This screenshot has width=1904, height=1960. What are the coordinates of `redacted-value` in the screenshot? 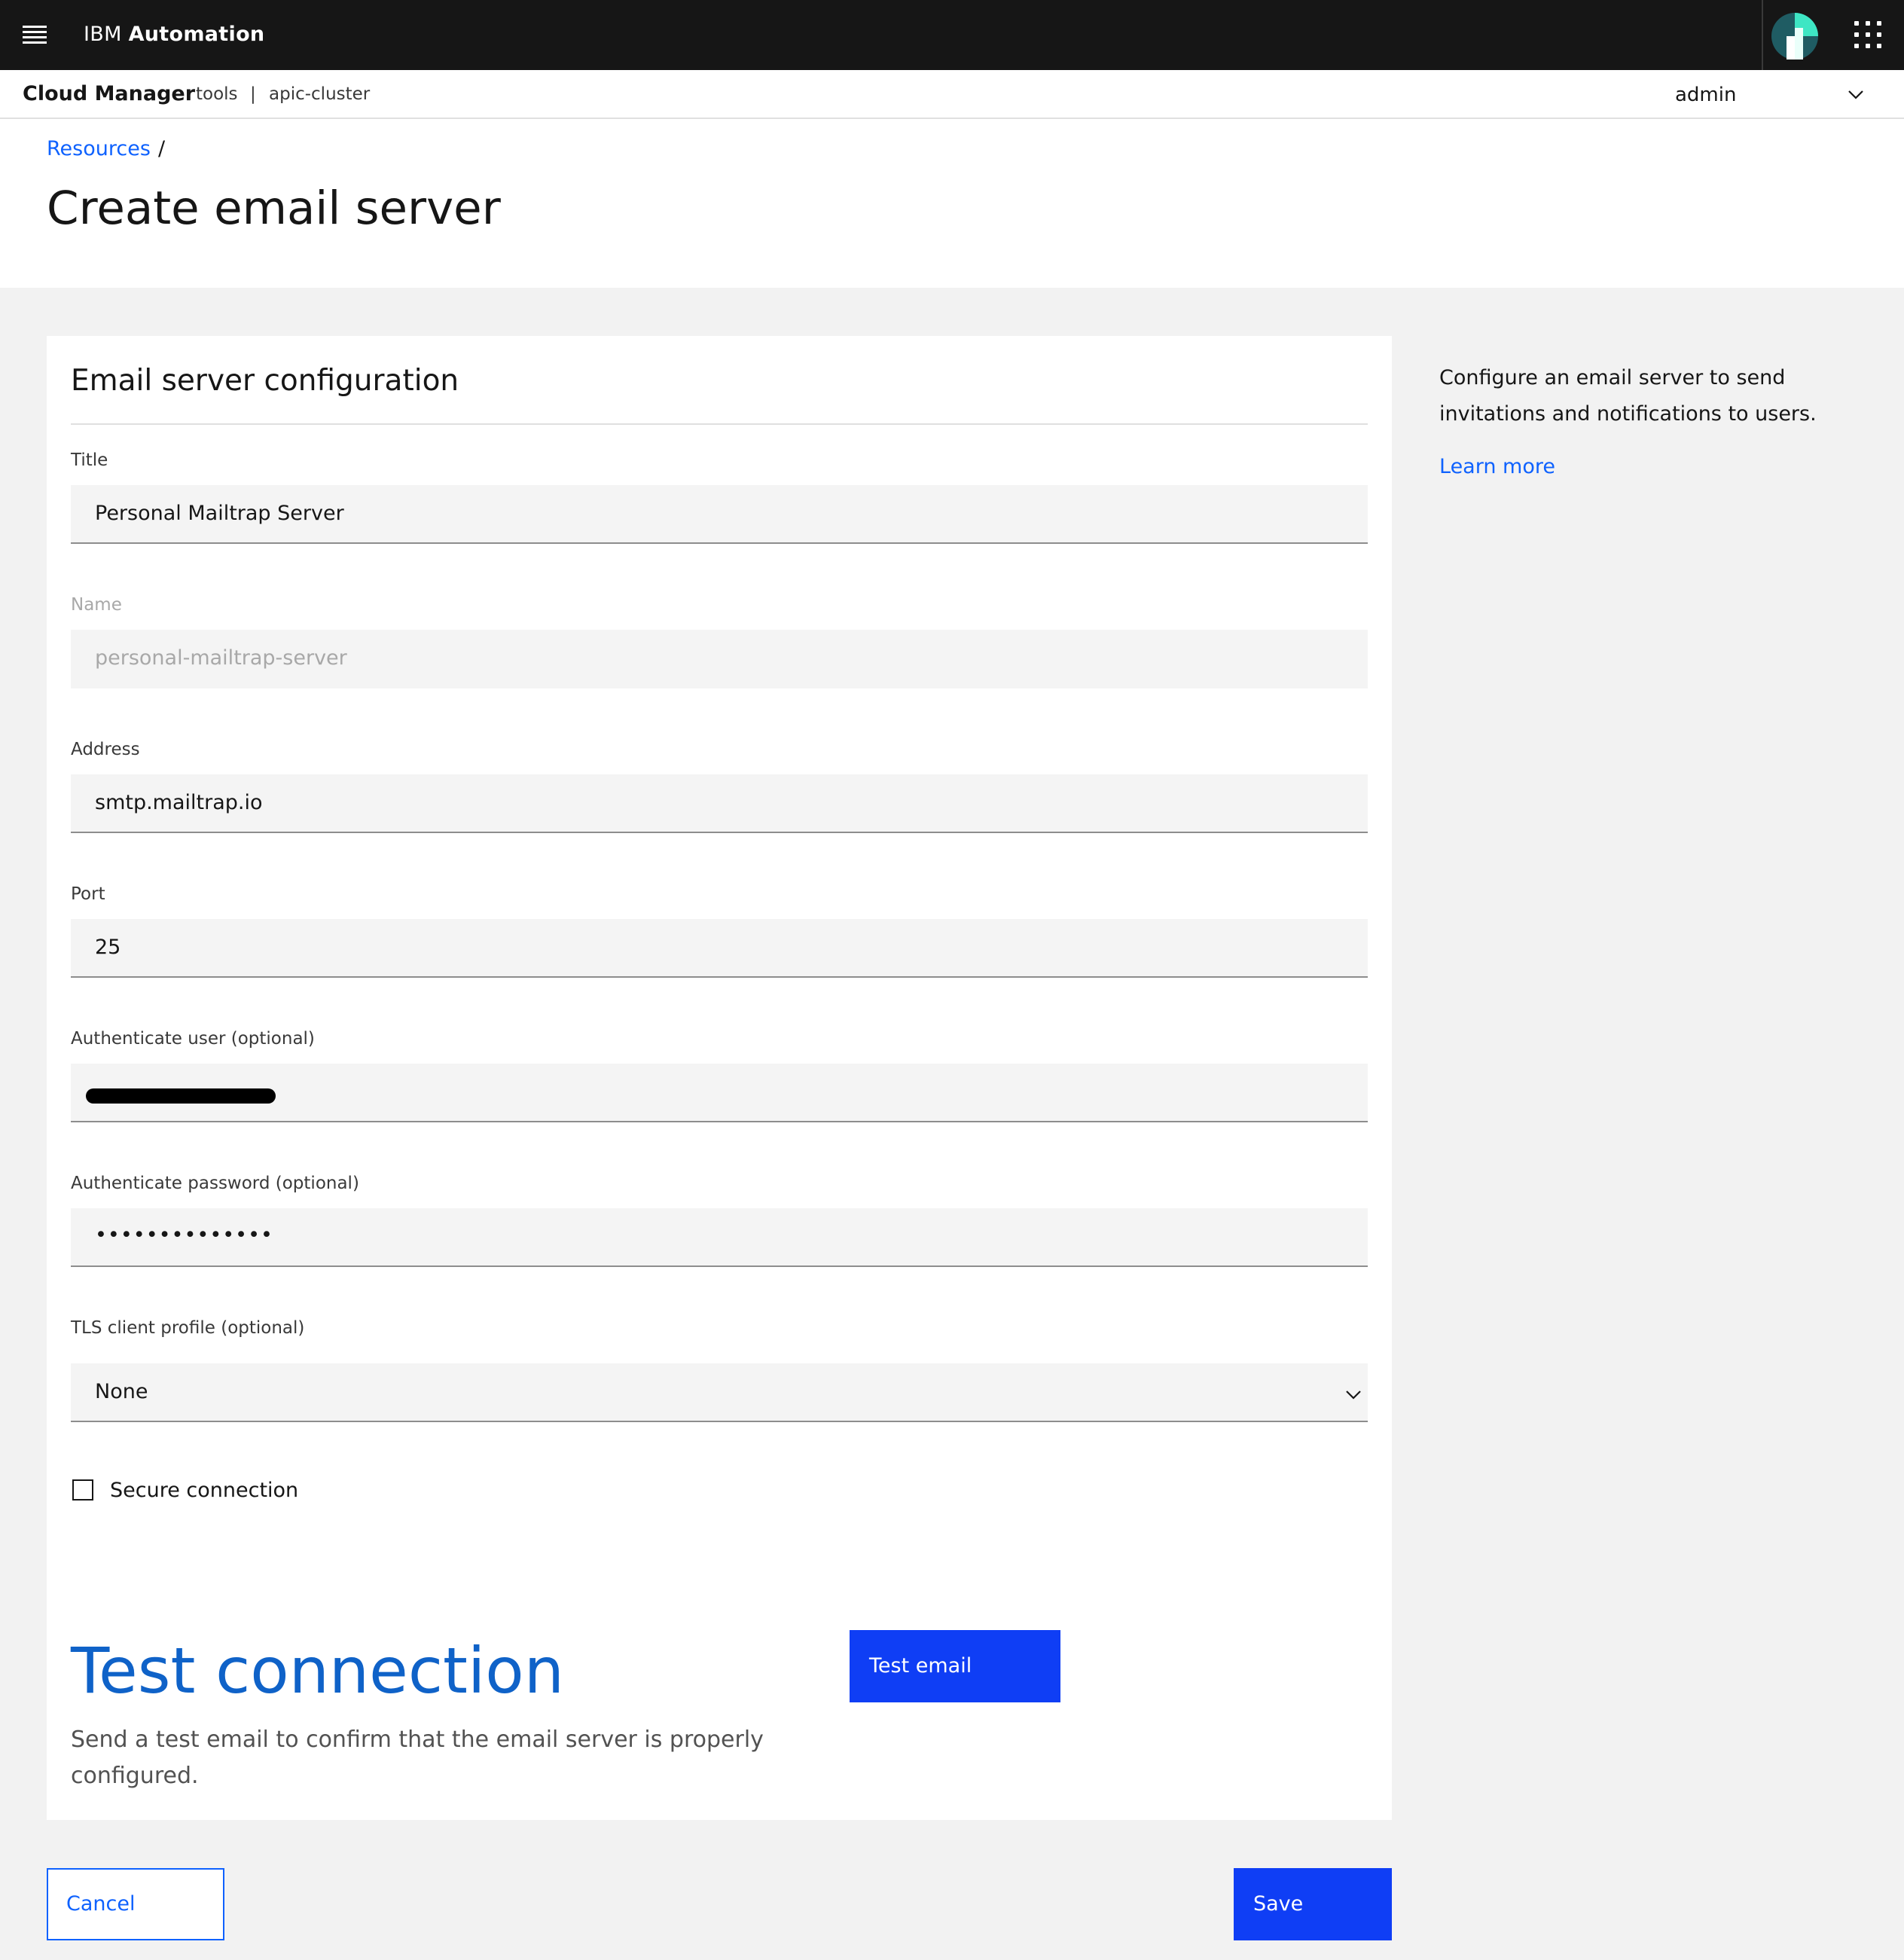 It's located at (181, 1096).